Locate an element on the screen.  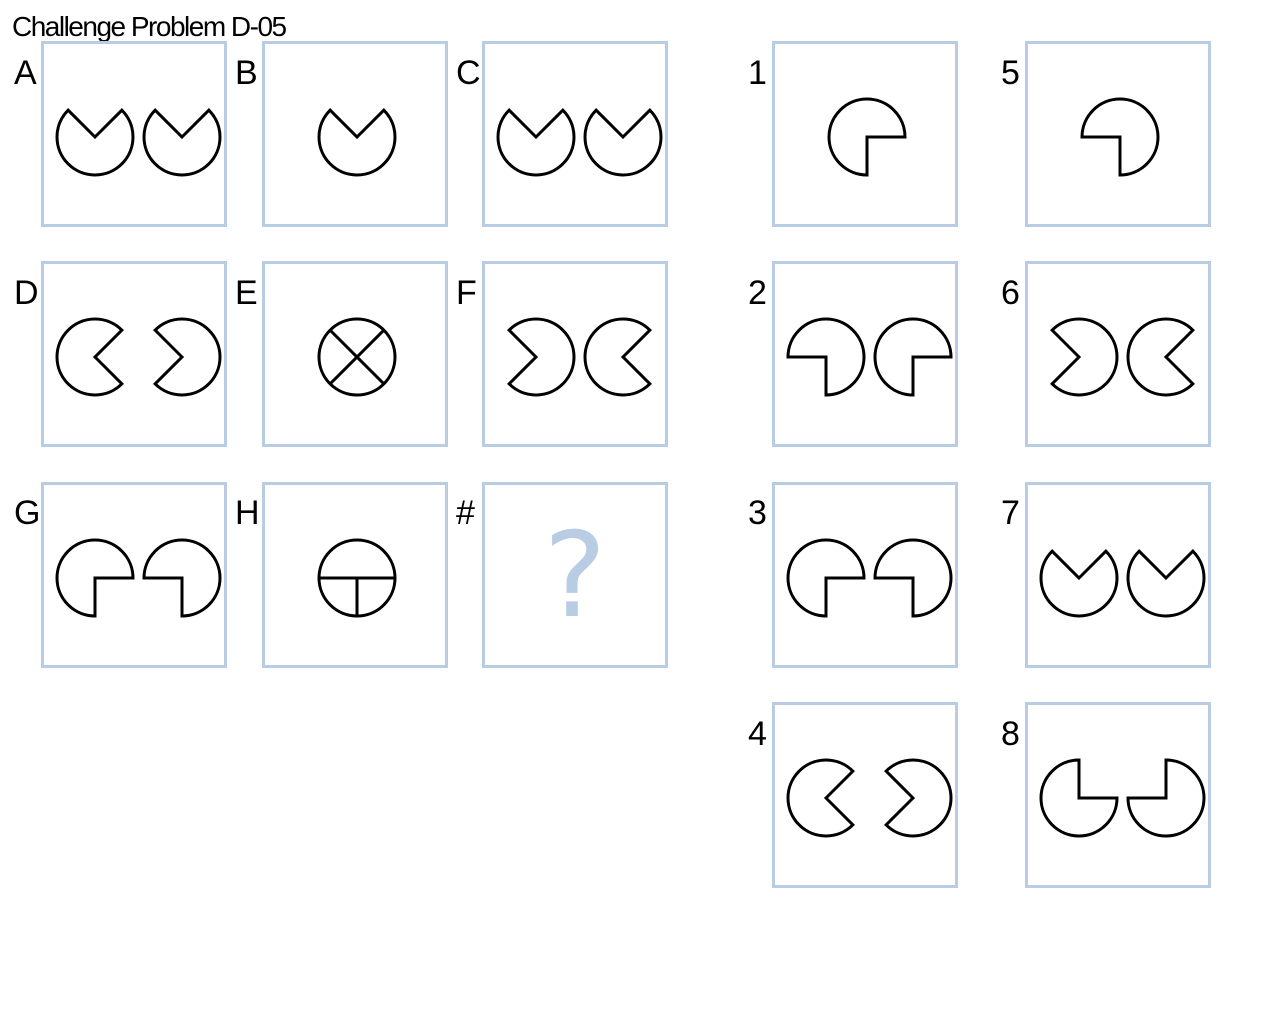
answer-label-3: 3 is located at coordinates (757, 513).